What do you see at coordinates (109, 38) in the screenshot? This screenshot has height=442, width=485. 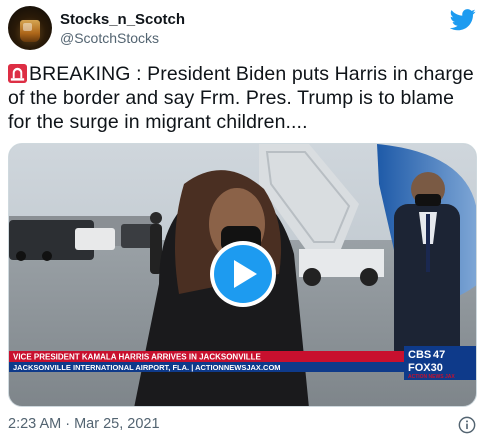 I see `author-handle: @ScotchStocks` at bounding box center [109, 38].